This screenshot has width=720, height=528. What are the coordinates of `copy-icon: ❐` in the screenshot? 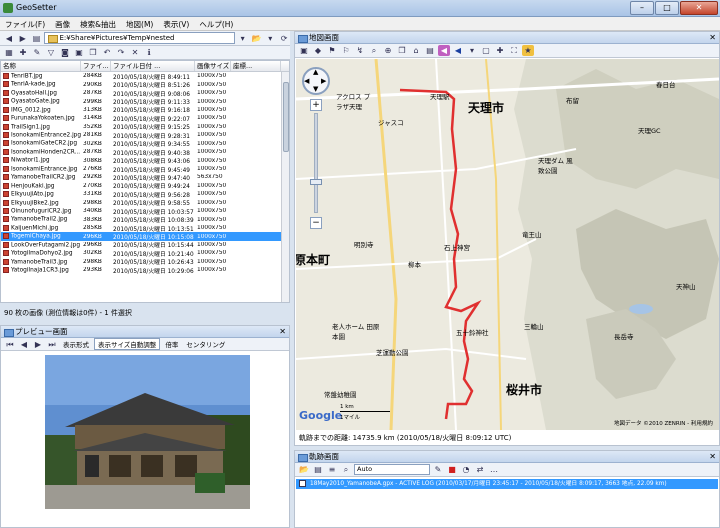 It's located at (93, 52).